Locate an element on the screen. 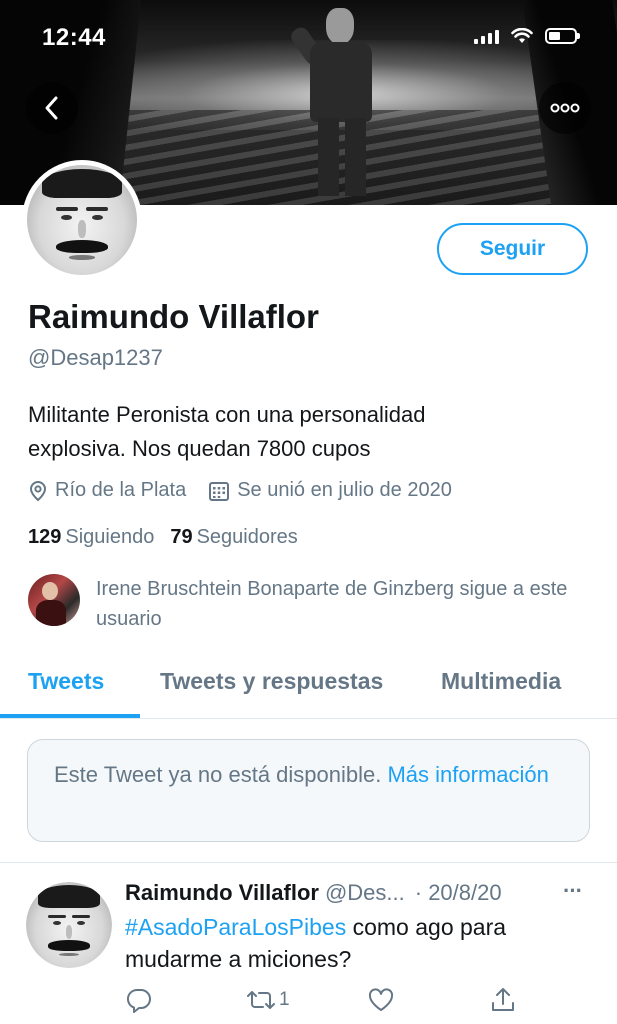 The image size is (617, 1024). tweet-hashtag: #AsadoParaLosPibes is located at coordinates (235, 927).